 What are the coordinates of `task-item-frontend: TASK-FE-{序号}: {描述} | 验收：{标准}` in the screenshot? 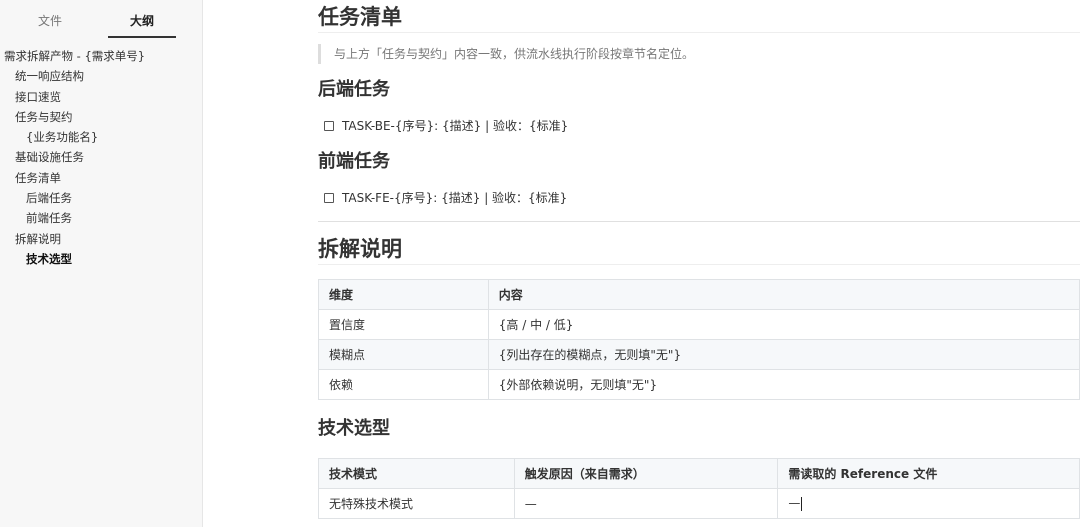 It's located at (445, 198).